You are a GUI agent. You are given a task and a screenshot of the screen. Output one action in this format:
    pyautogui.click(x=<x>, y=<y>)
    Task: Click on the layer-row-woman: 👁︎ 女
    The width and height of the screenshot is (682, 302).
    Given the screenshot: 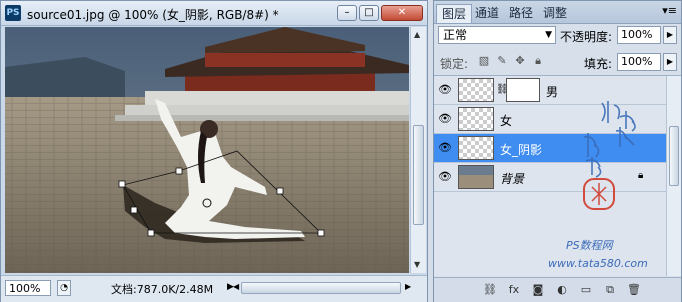 What is the action you would take?
    pyautogui.click(x=550, y=119)
    